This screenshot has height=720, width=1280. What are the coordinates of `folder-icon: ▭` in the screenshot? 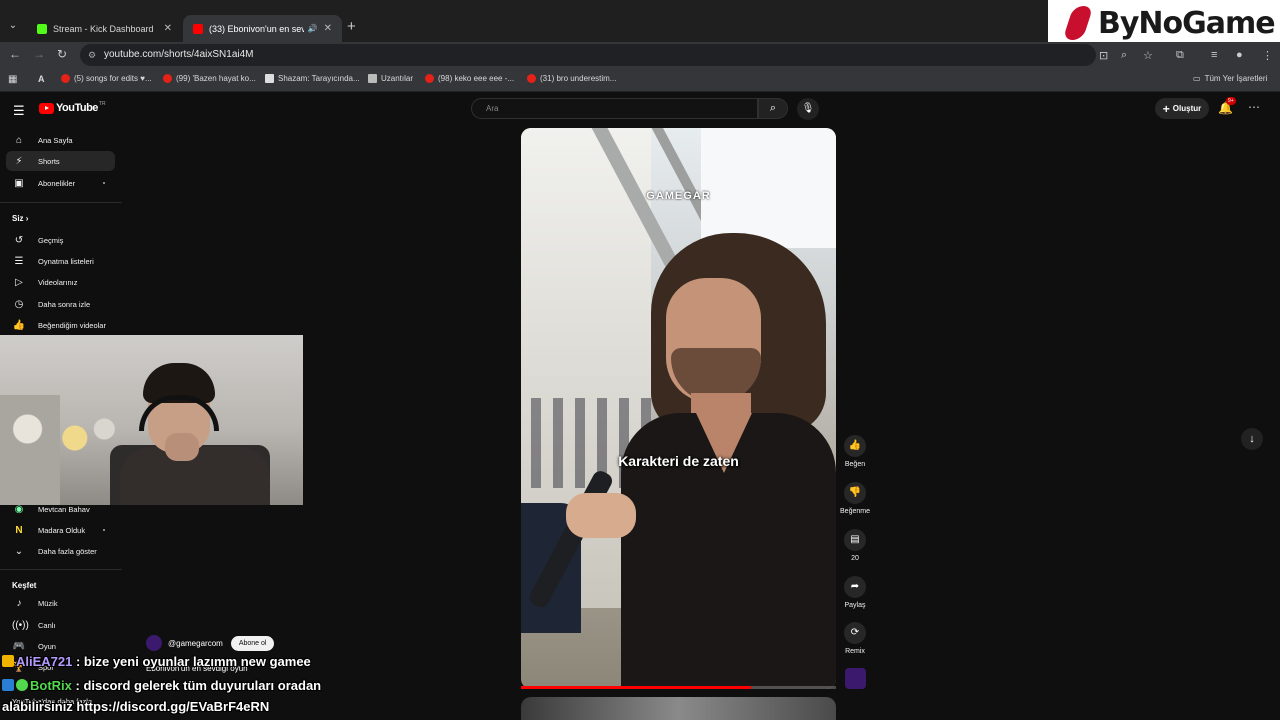 It's located at (1197, 78).